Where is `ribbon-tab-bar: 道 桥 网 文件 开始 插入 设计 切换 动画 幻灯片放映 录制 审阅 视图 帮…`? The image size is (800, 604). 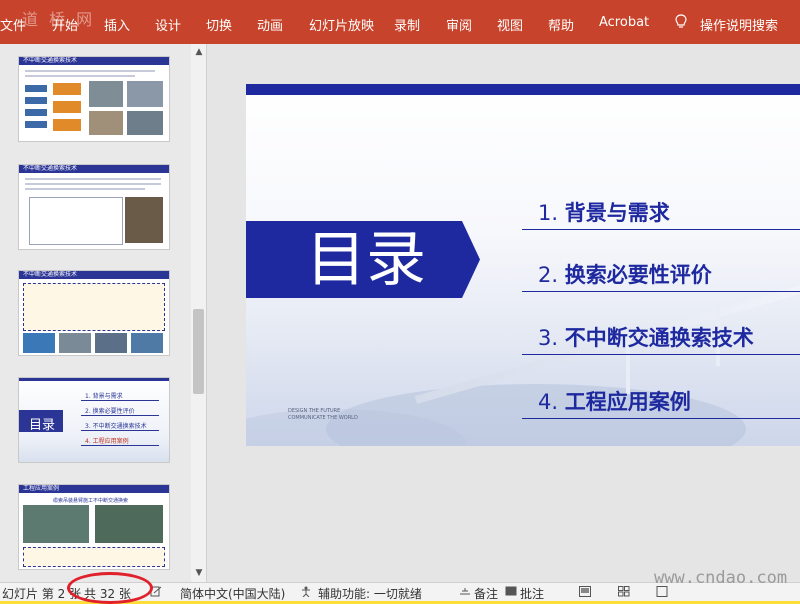 ribbon-tab-bar: 道 桥 网 文件 开始 插入 设计 切换 动画 幻灯片放映 录制 审阅 视图 帮… is located at coordinates (400, 22).